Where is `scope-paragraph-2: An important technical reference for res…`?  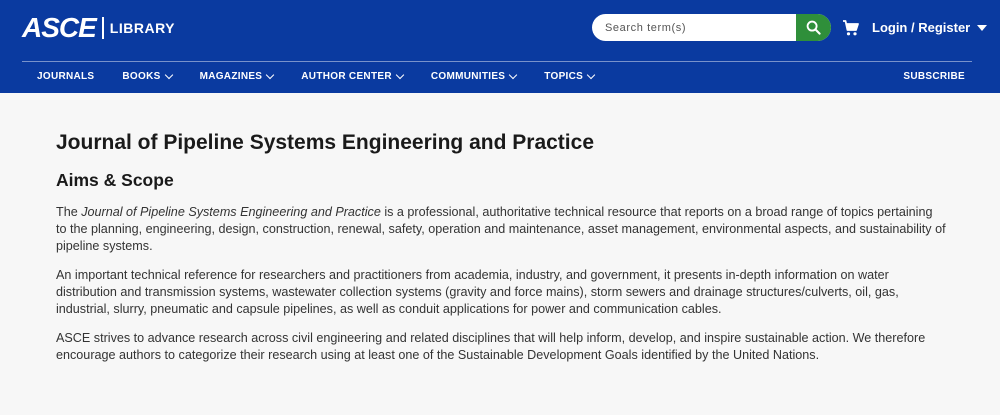
scope-paragraph-2: An important technical reference for res… is located at coordinates (477, 292).